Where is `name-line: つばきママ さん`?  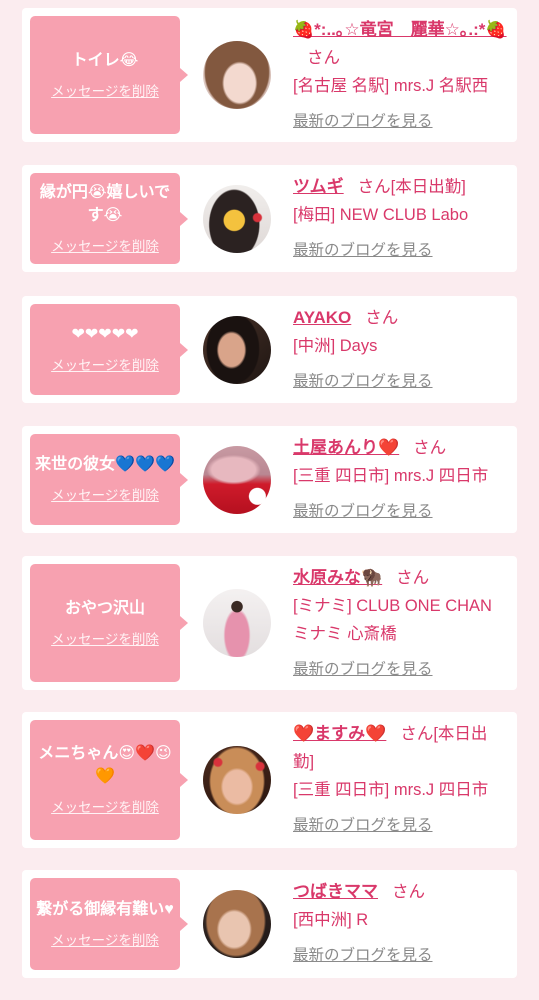 name-line: つばきママ さん is located at coordinates (400, 892).